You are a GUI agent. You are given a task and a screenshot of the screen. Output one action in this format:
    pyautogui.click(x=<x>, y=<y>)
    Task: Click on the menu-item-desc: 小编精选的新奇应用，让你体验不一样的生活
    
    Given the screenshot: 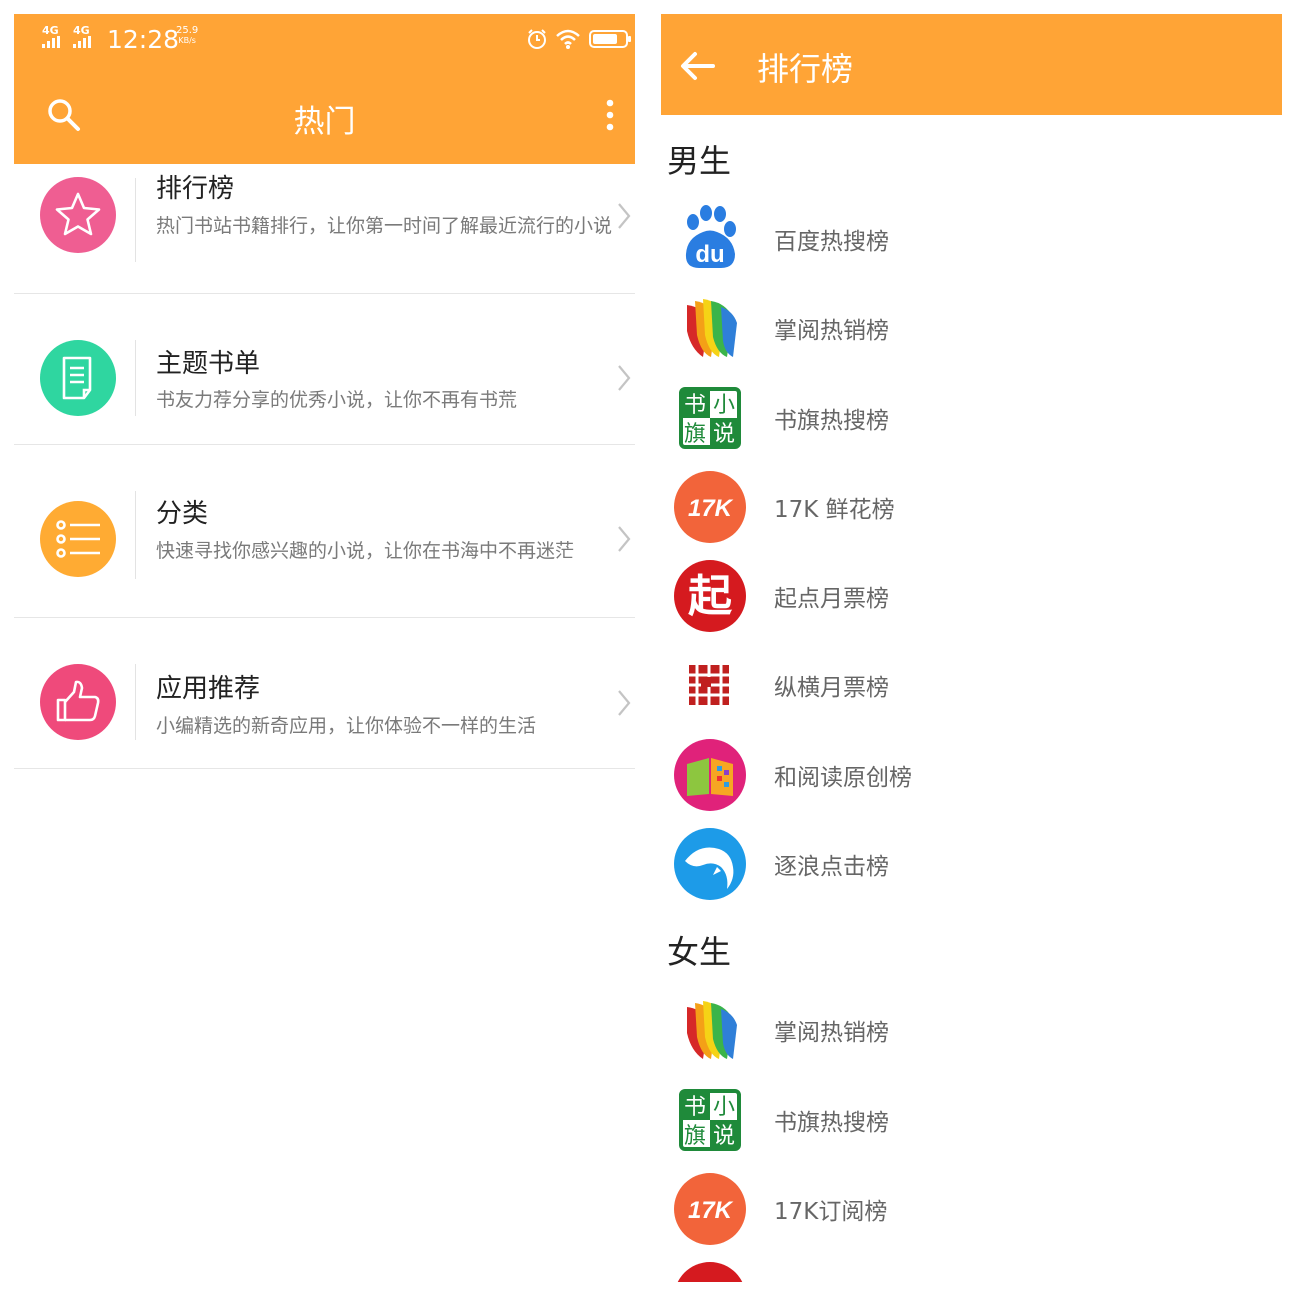 What is the action you would take?
    pyautogui.click(x=346, y=726)
    